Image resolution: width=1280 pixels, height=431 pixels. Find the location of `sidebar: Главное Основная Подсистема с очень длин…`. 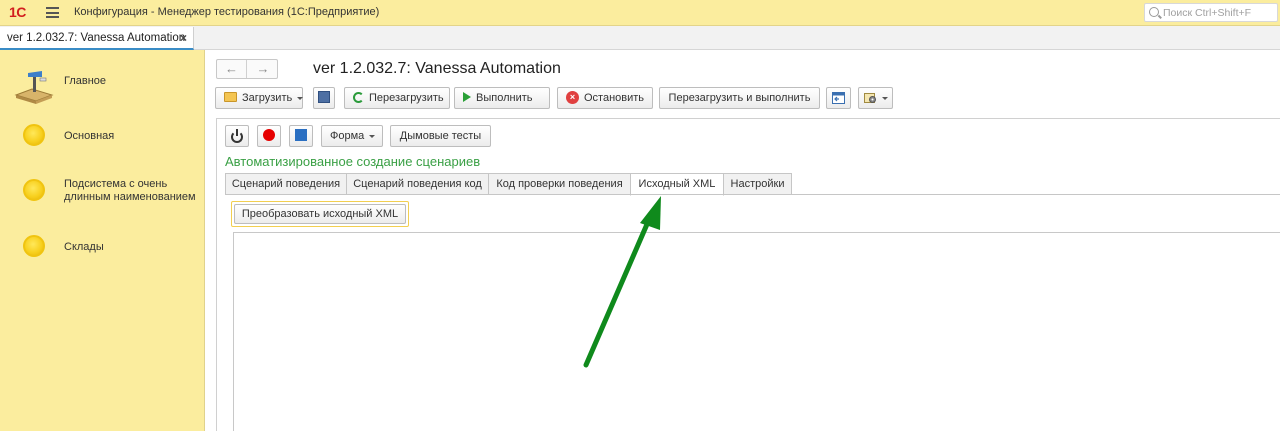

sidebar: Главное Основная Подсистема с очень длин… is located at coordinates (102, 240).